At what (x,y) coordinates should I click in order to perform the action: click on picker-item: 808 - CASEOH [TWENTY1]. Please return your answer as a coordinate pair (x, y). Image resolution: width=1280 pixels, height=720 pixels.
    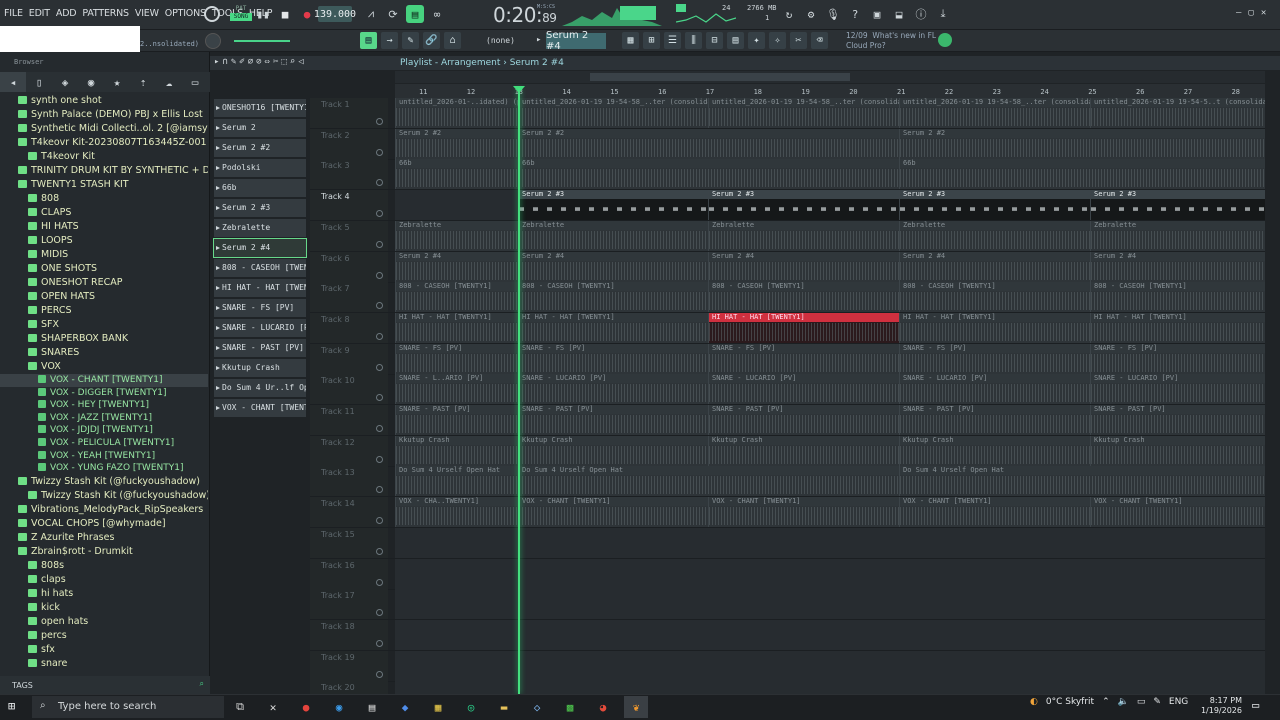
    Looking at the image, I should click on (260, 268).